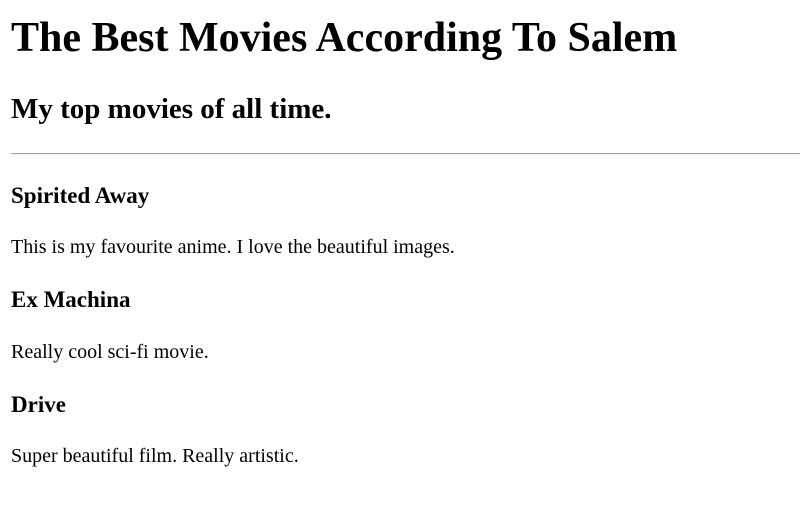 This screenshot has height=524, width=800. What do you see at coordinates (344, 38) in the screenshot?
I see `page-title: The Best Movies According To Salem` at bounding box center [344, 38].